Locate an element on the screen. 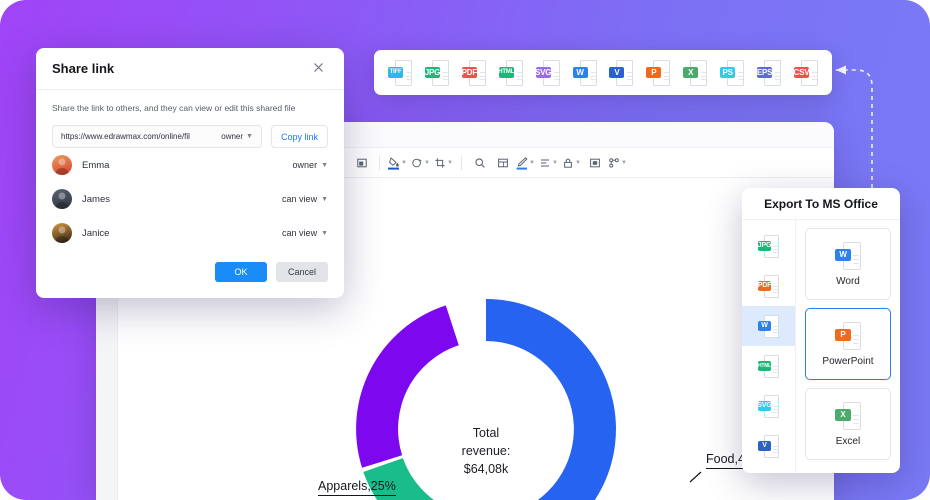 Image resolution: width=930 pixels, height=500 pixels. tiff-file-icon: TIFF is located at coordinates (400, 72).